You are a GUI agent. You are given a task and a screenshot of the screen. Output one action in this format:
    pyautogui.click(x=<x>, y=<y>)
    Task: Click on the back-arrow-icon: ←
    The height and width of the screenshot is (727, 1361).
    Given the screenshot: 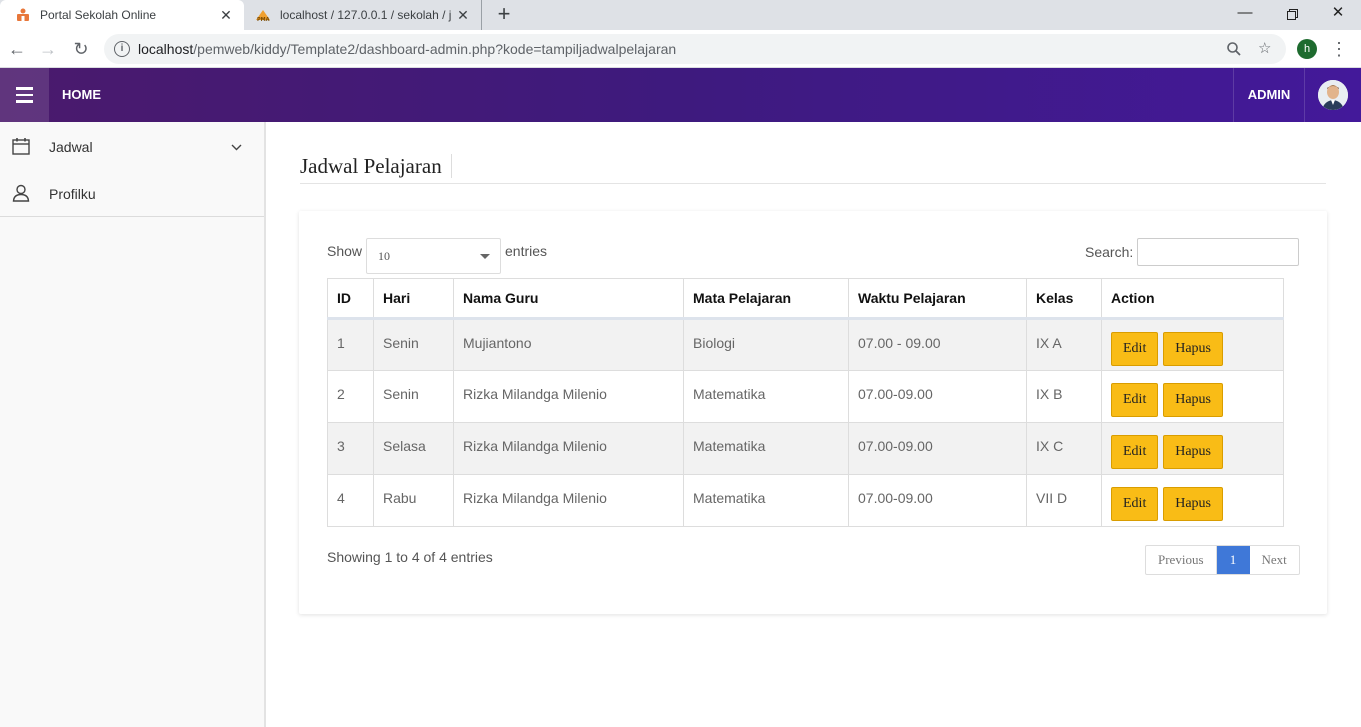 What is the action you would take?
    pyautogui.click(x=17, y=49)
    